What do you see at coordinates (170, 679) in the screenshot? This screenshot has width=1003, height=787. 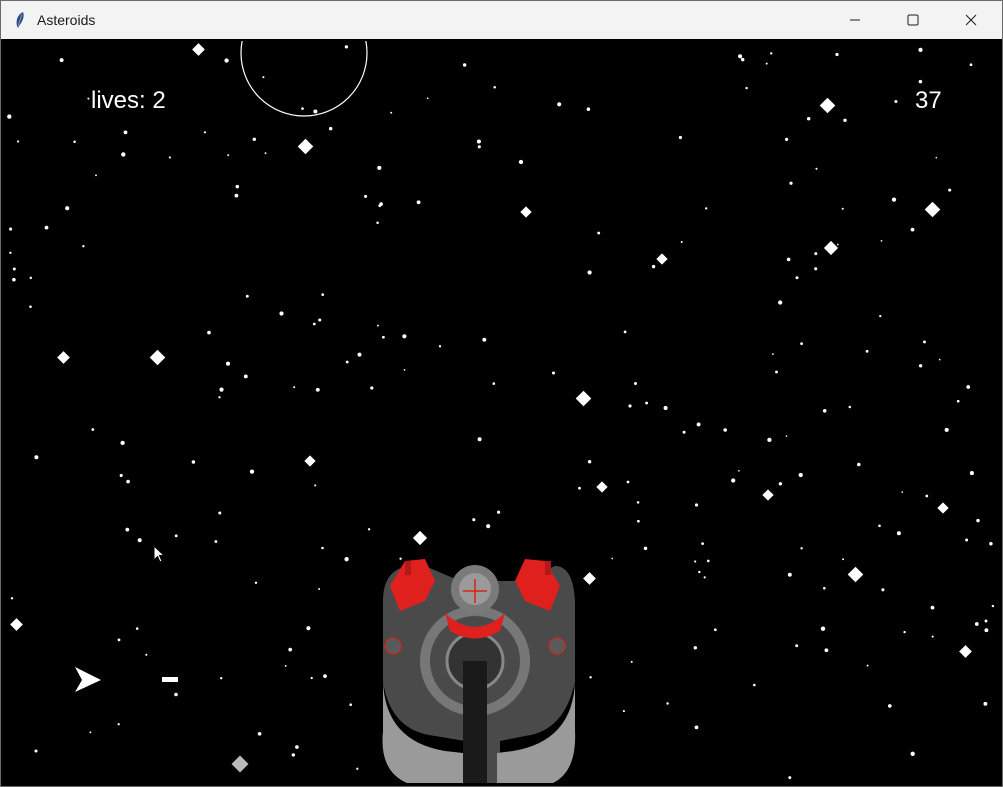 I see `bullet` at bounding box center [170, 679].